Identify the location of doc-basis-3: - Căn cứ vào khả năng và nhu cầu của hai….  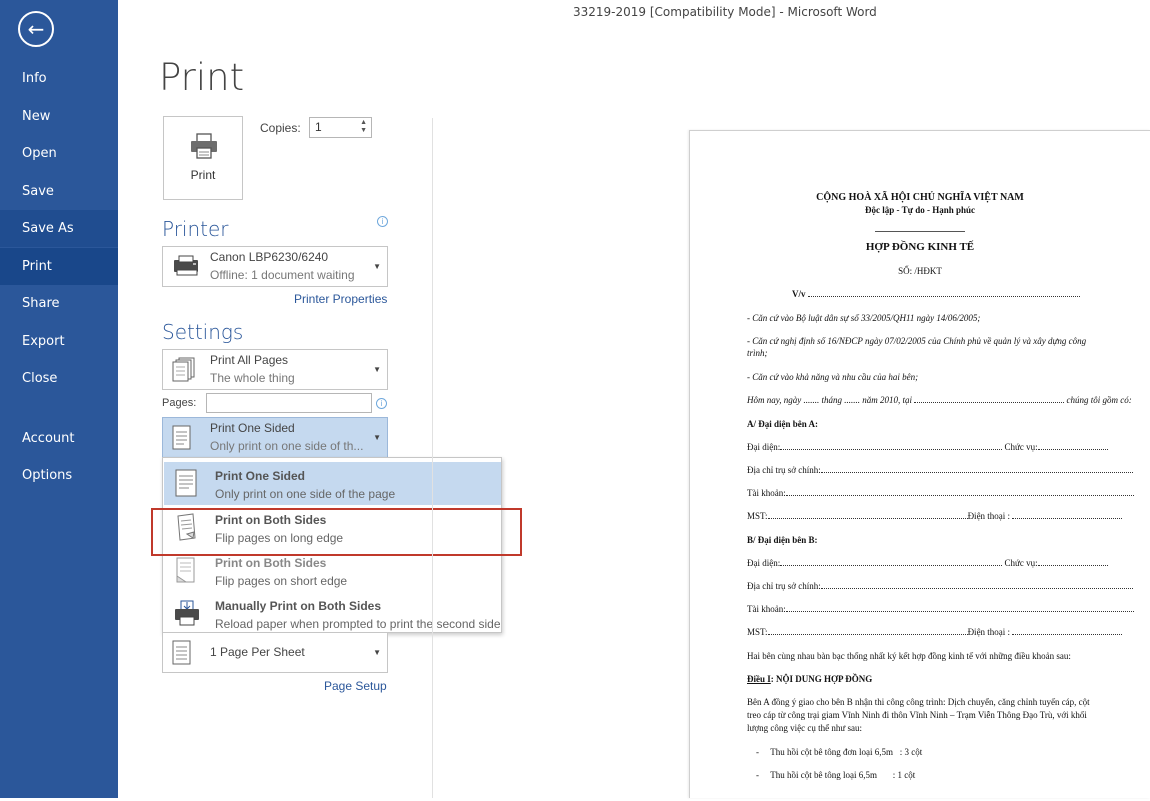
(833, 377).